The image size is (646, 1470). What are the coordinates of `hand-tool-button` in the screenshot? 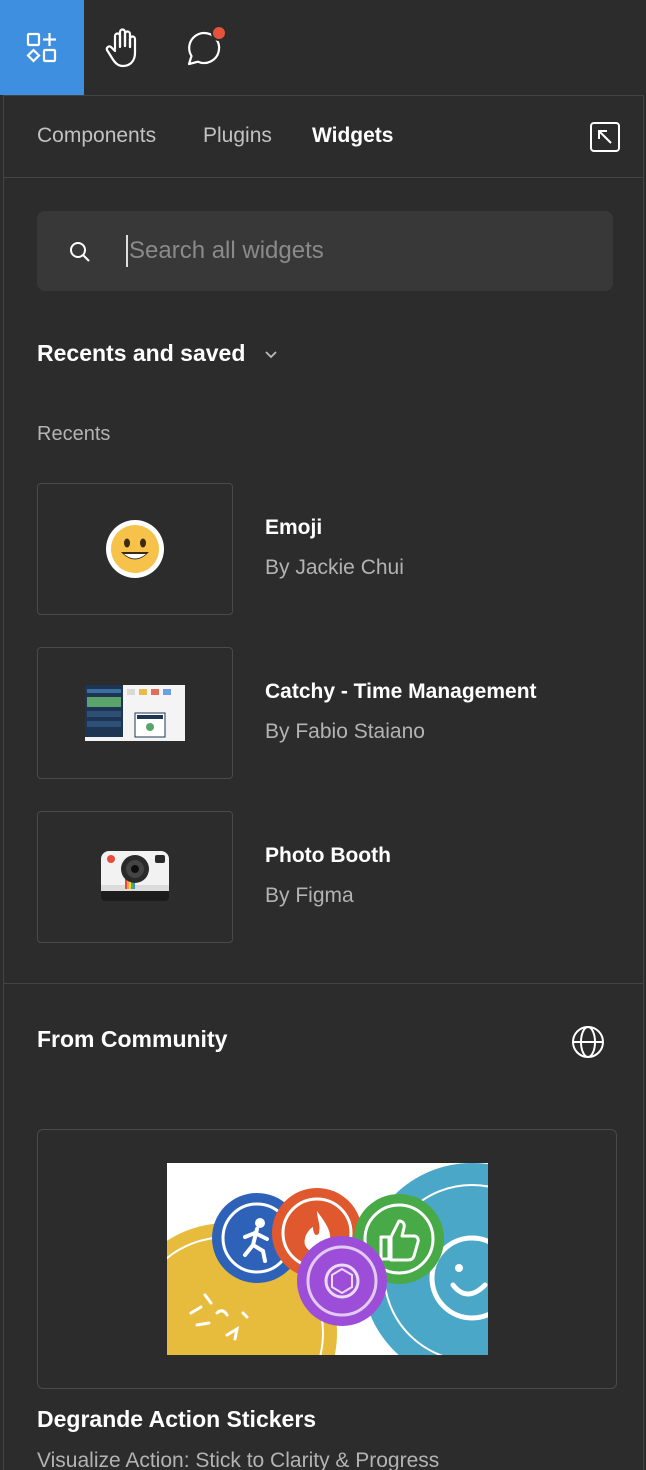 It's located at (123, 47).